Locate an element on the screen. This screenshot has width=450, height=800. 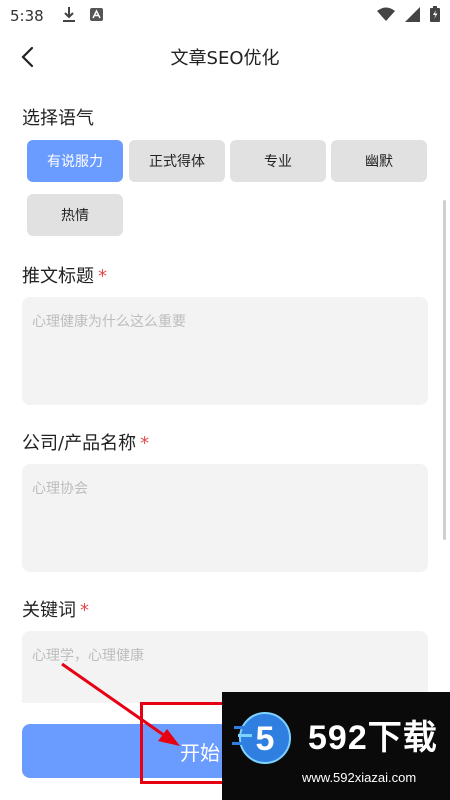
annotation-arrow-icon is located at coordinates (120, 704).